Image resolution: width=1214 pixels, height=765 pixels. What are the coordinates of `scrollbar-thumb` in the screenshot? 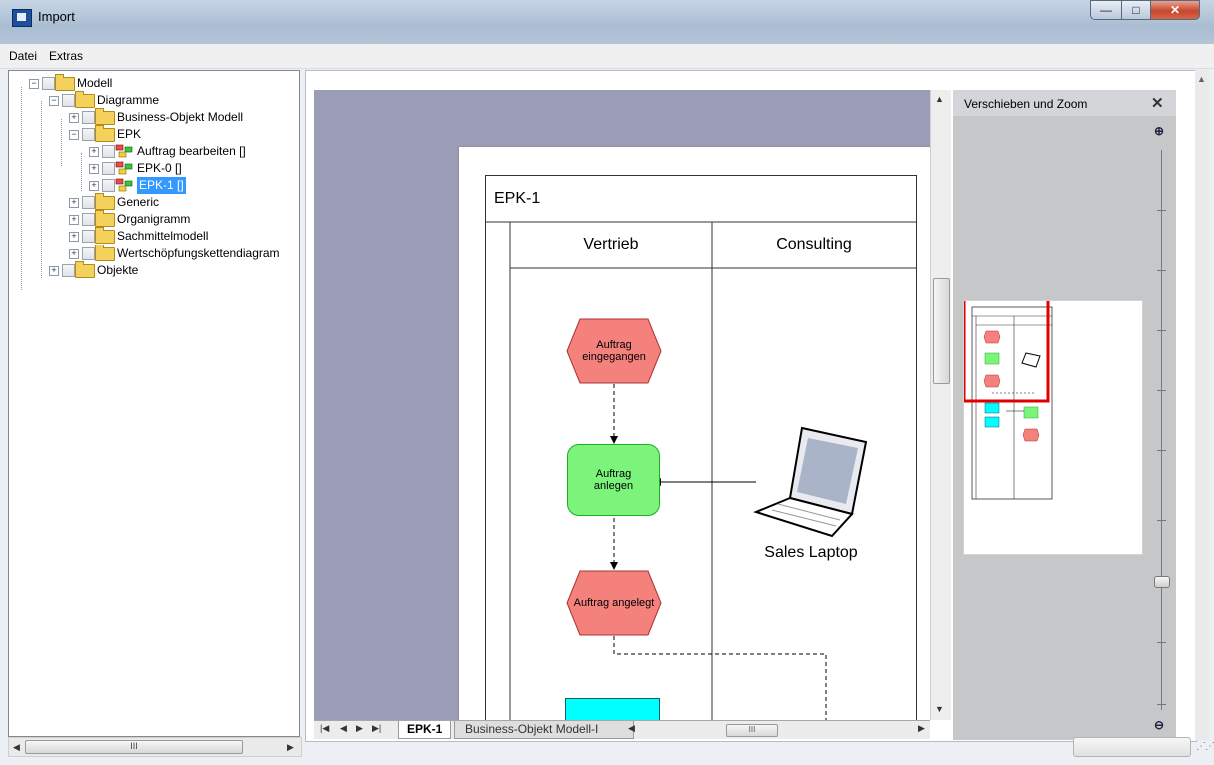 It's located at (941, 331).